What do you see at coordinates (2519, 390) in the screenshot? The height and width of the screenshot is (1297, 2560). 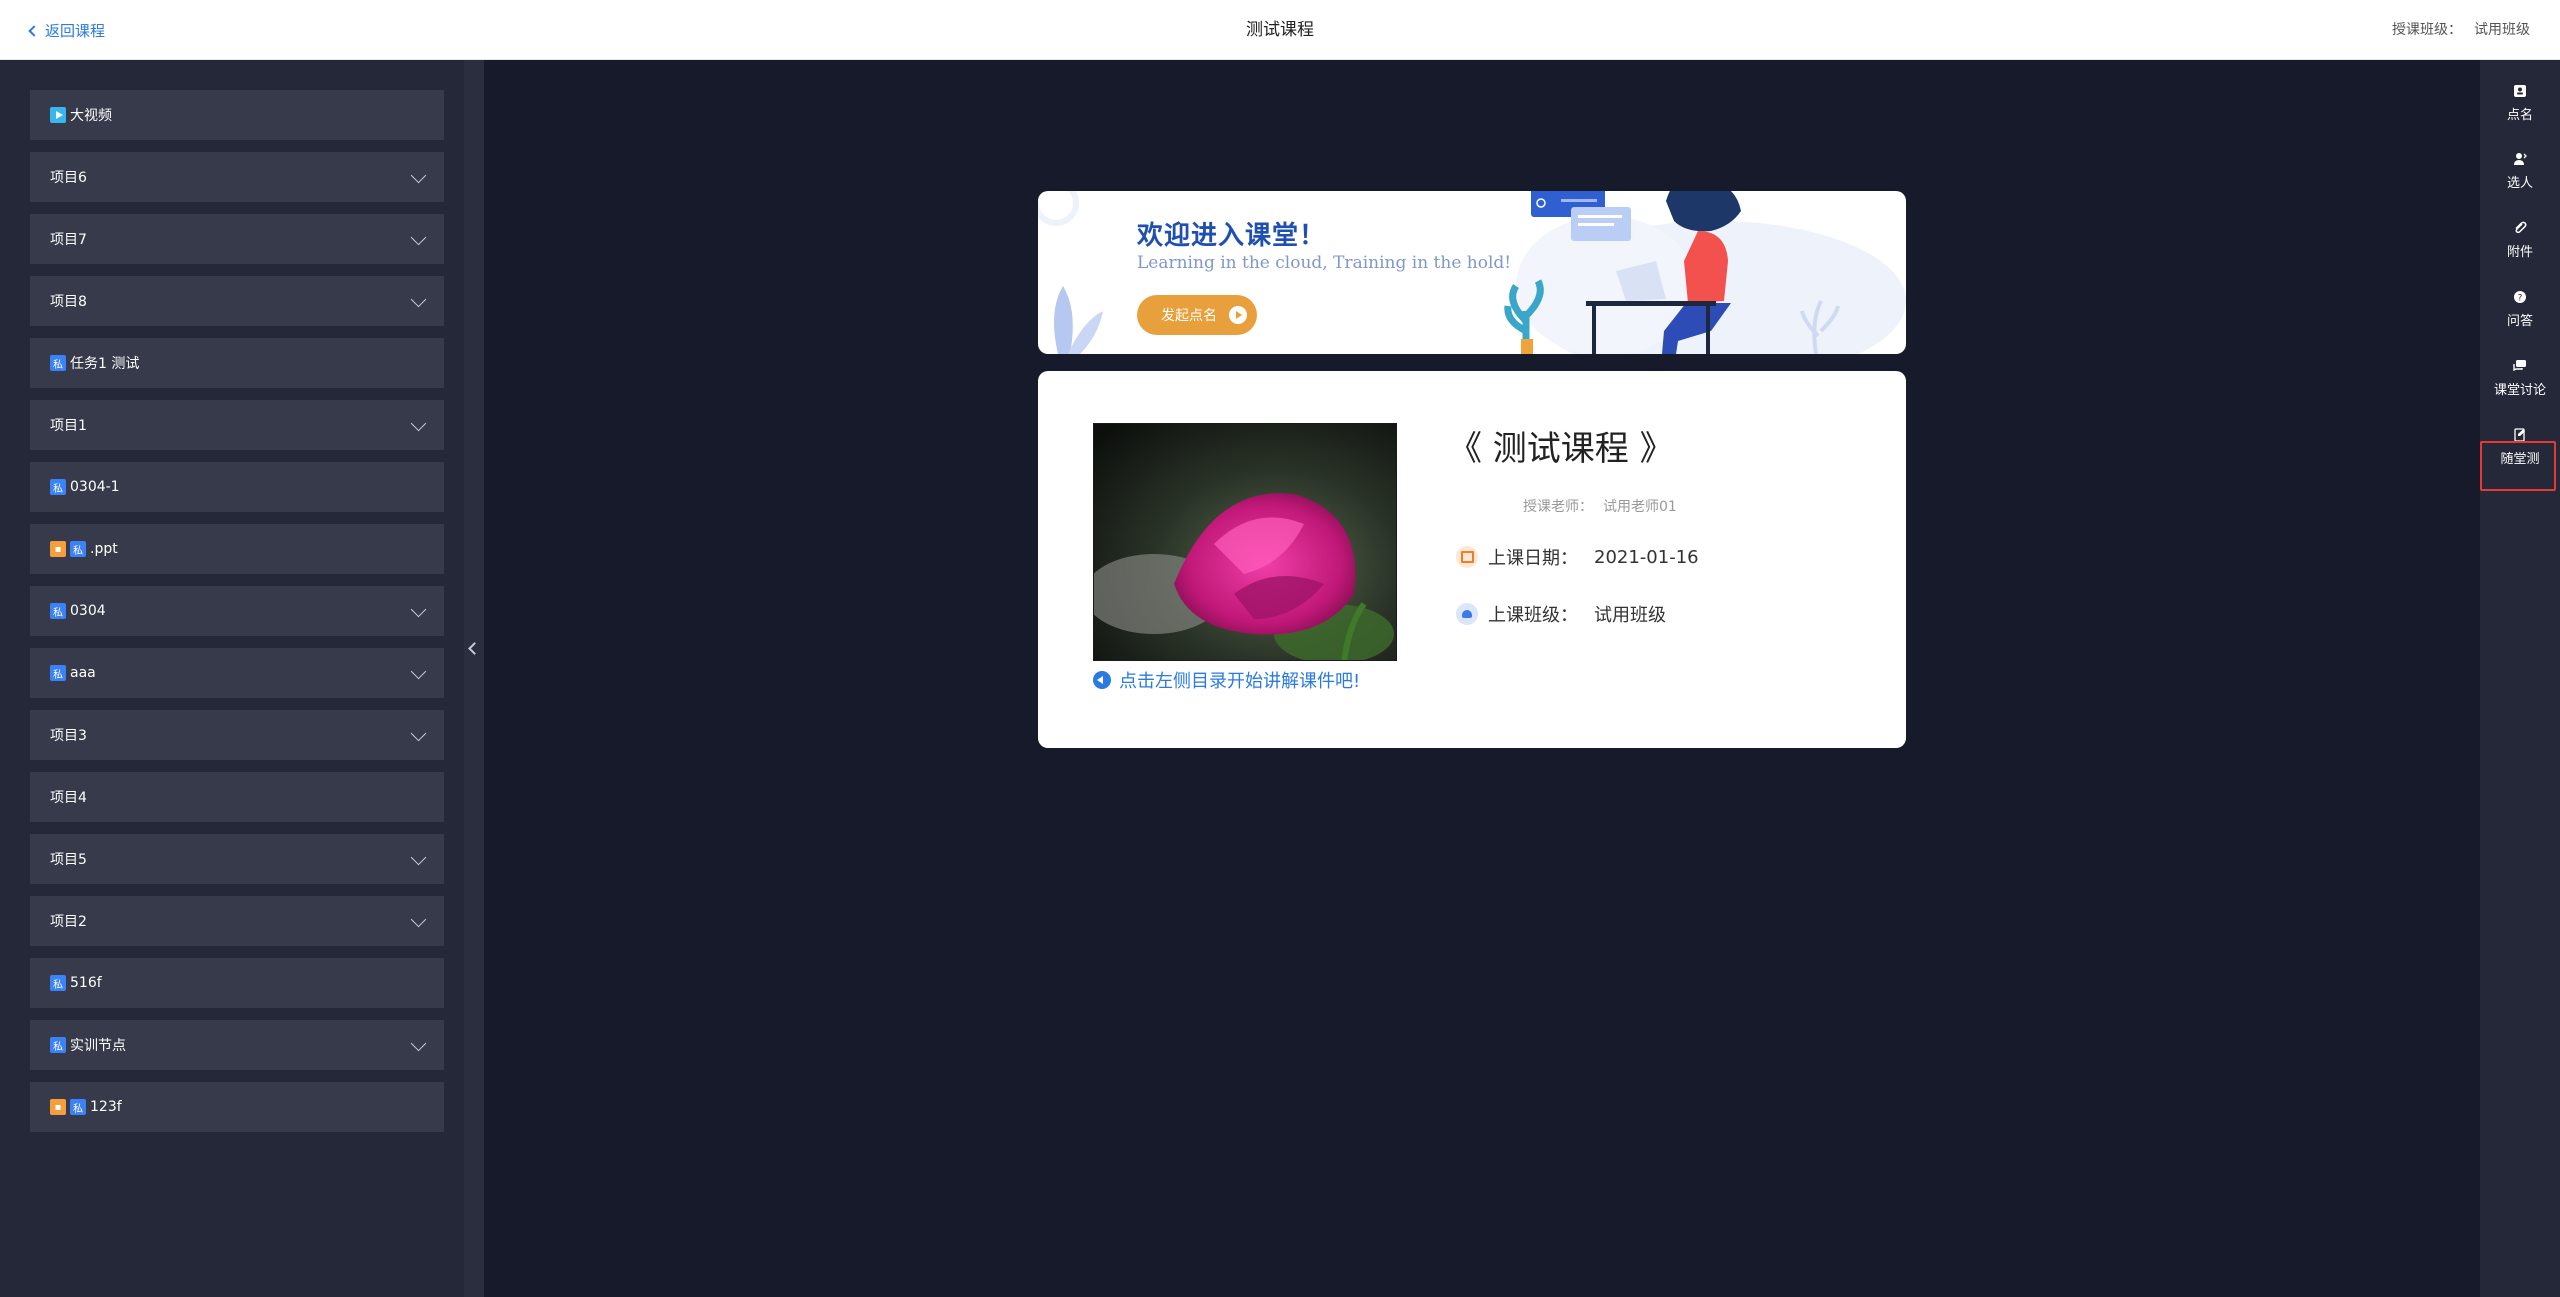 I see `discussion-label: 课堂讨论` at bounding box center [2519, 390].